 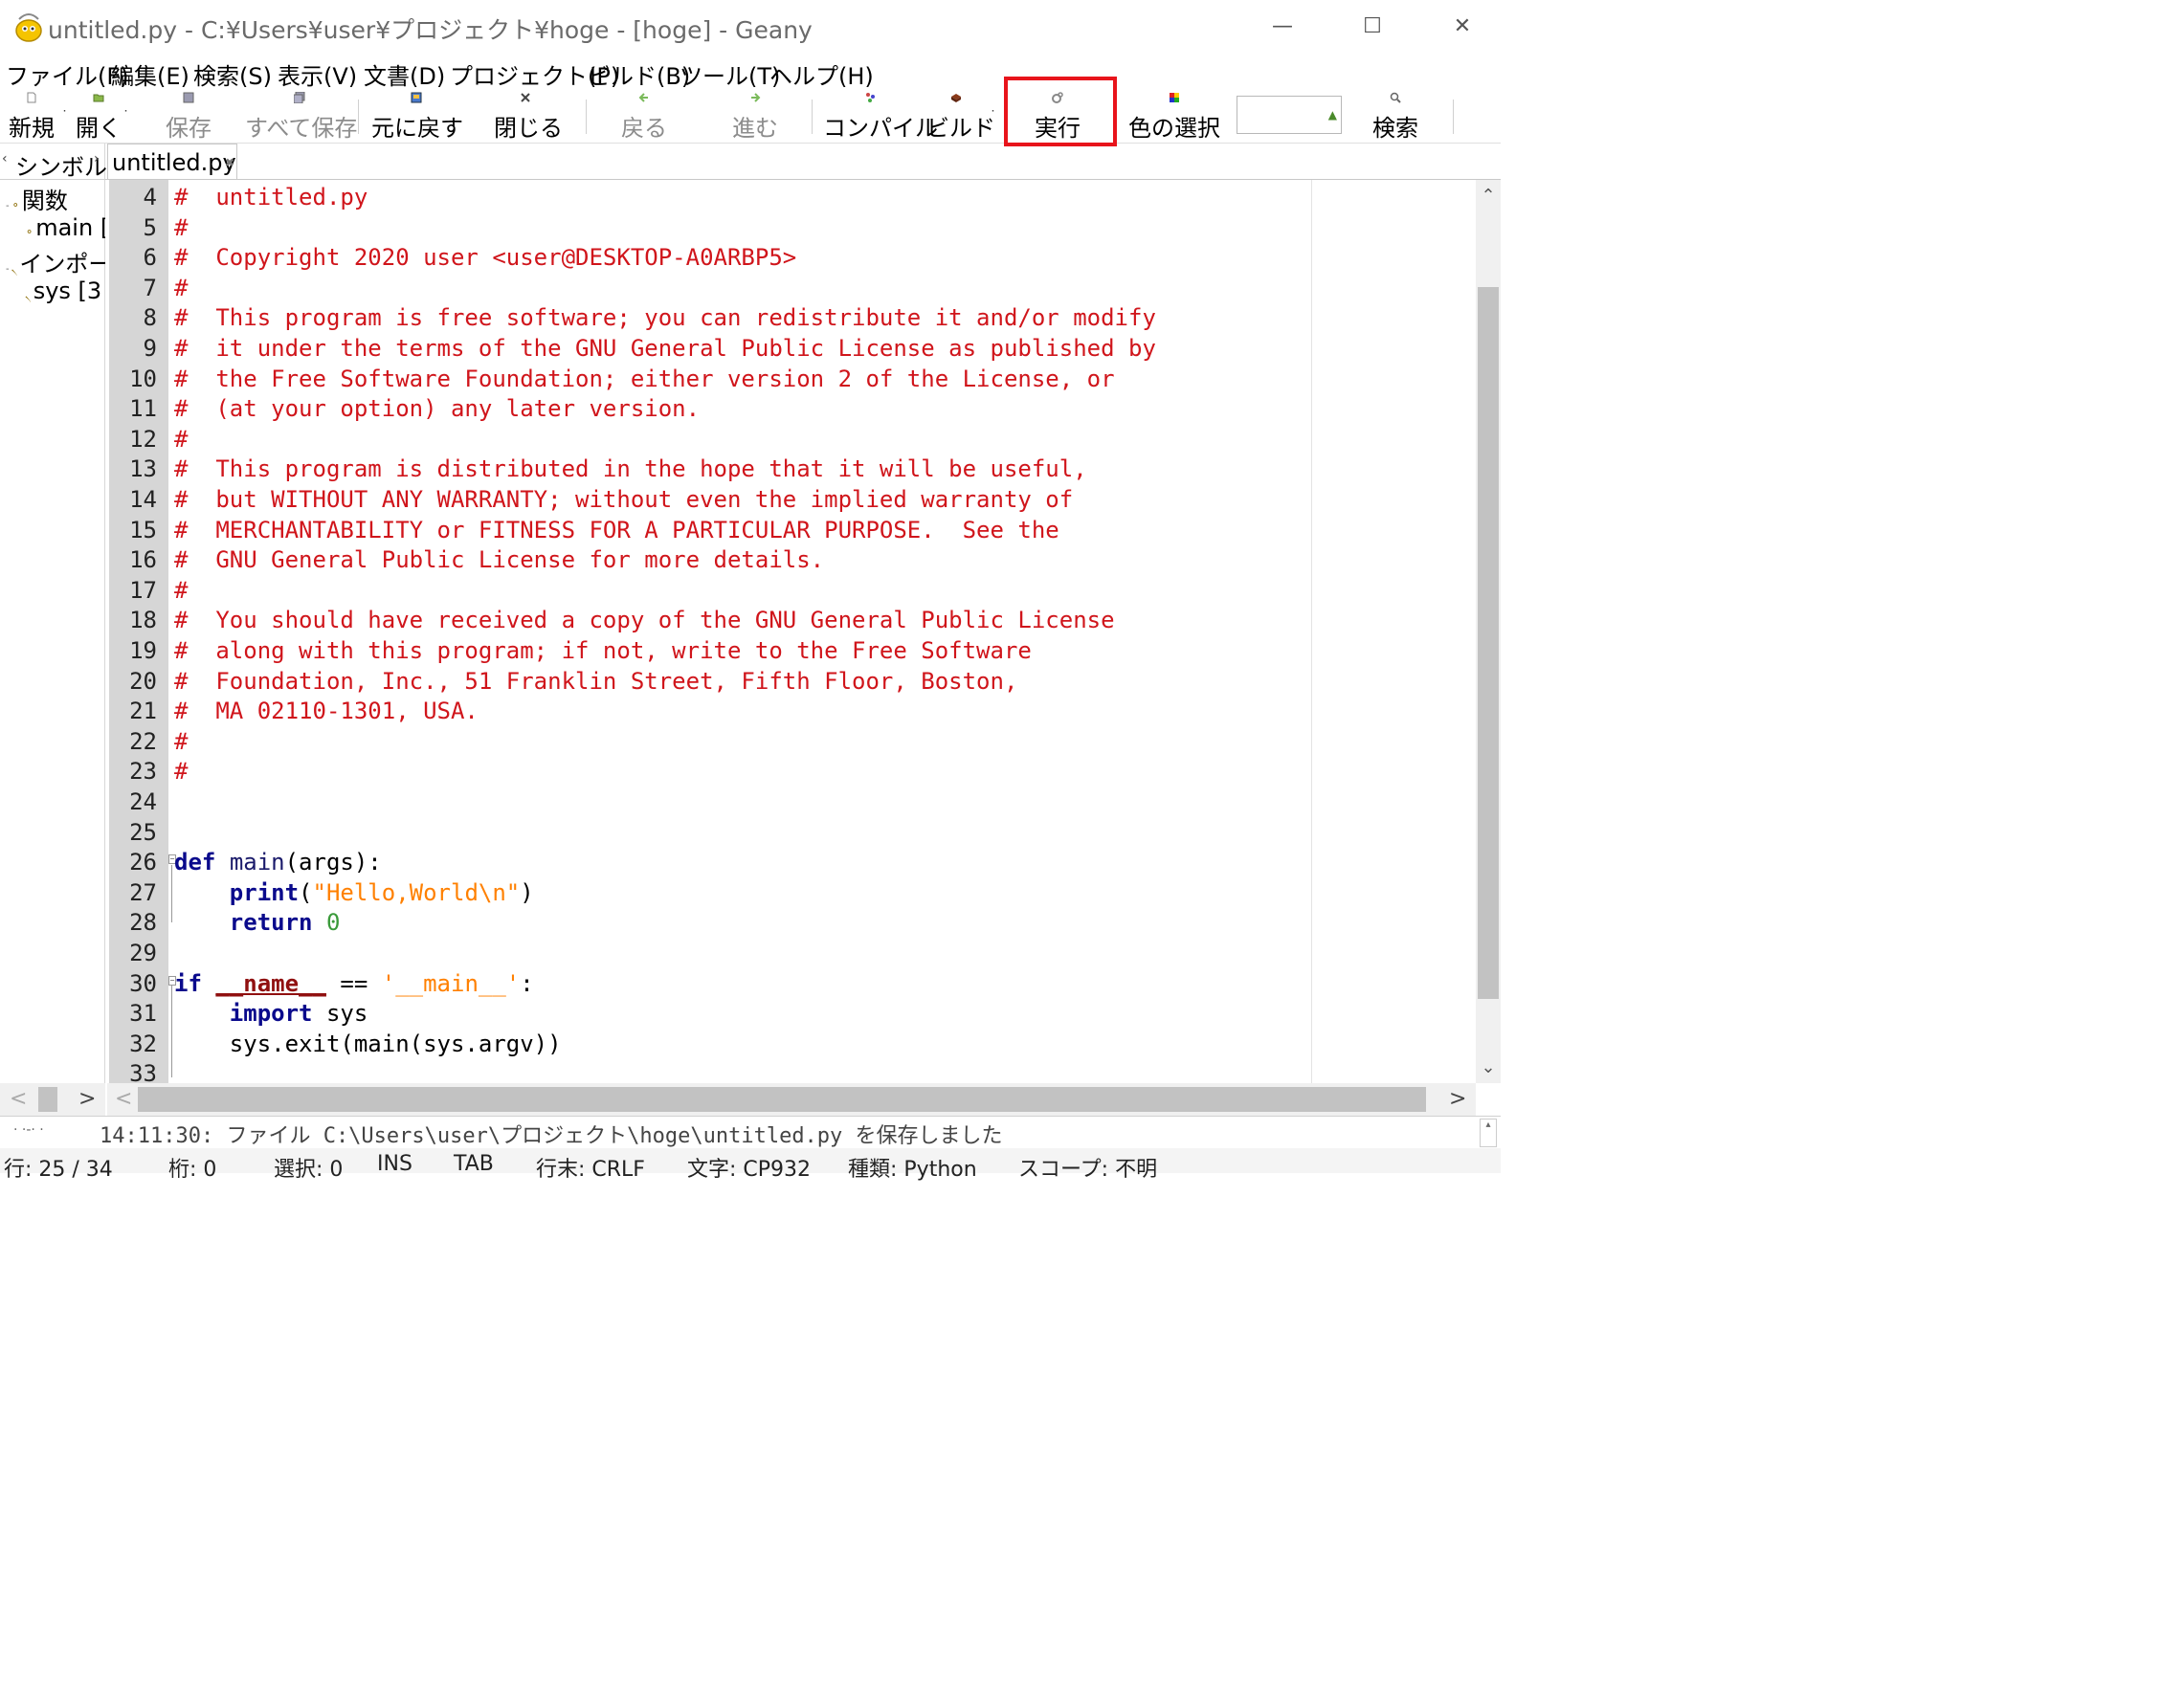 I want to click on code-line: 33, so click(x=791, y=1069).